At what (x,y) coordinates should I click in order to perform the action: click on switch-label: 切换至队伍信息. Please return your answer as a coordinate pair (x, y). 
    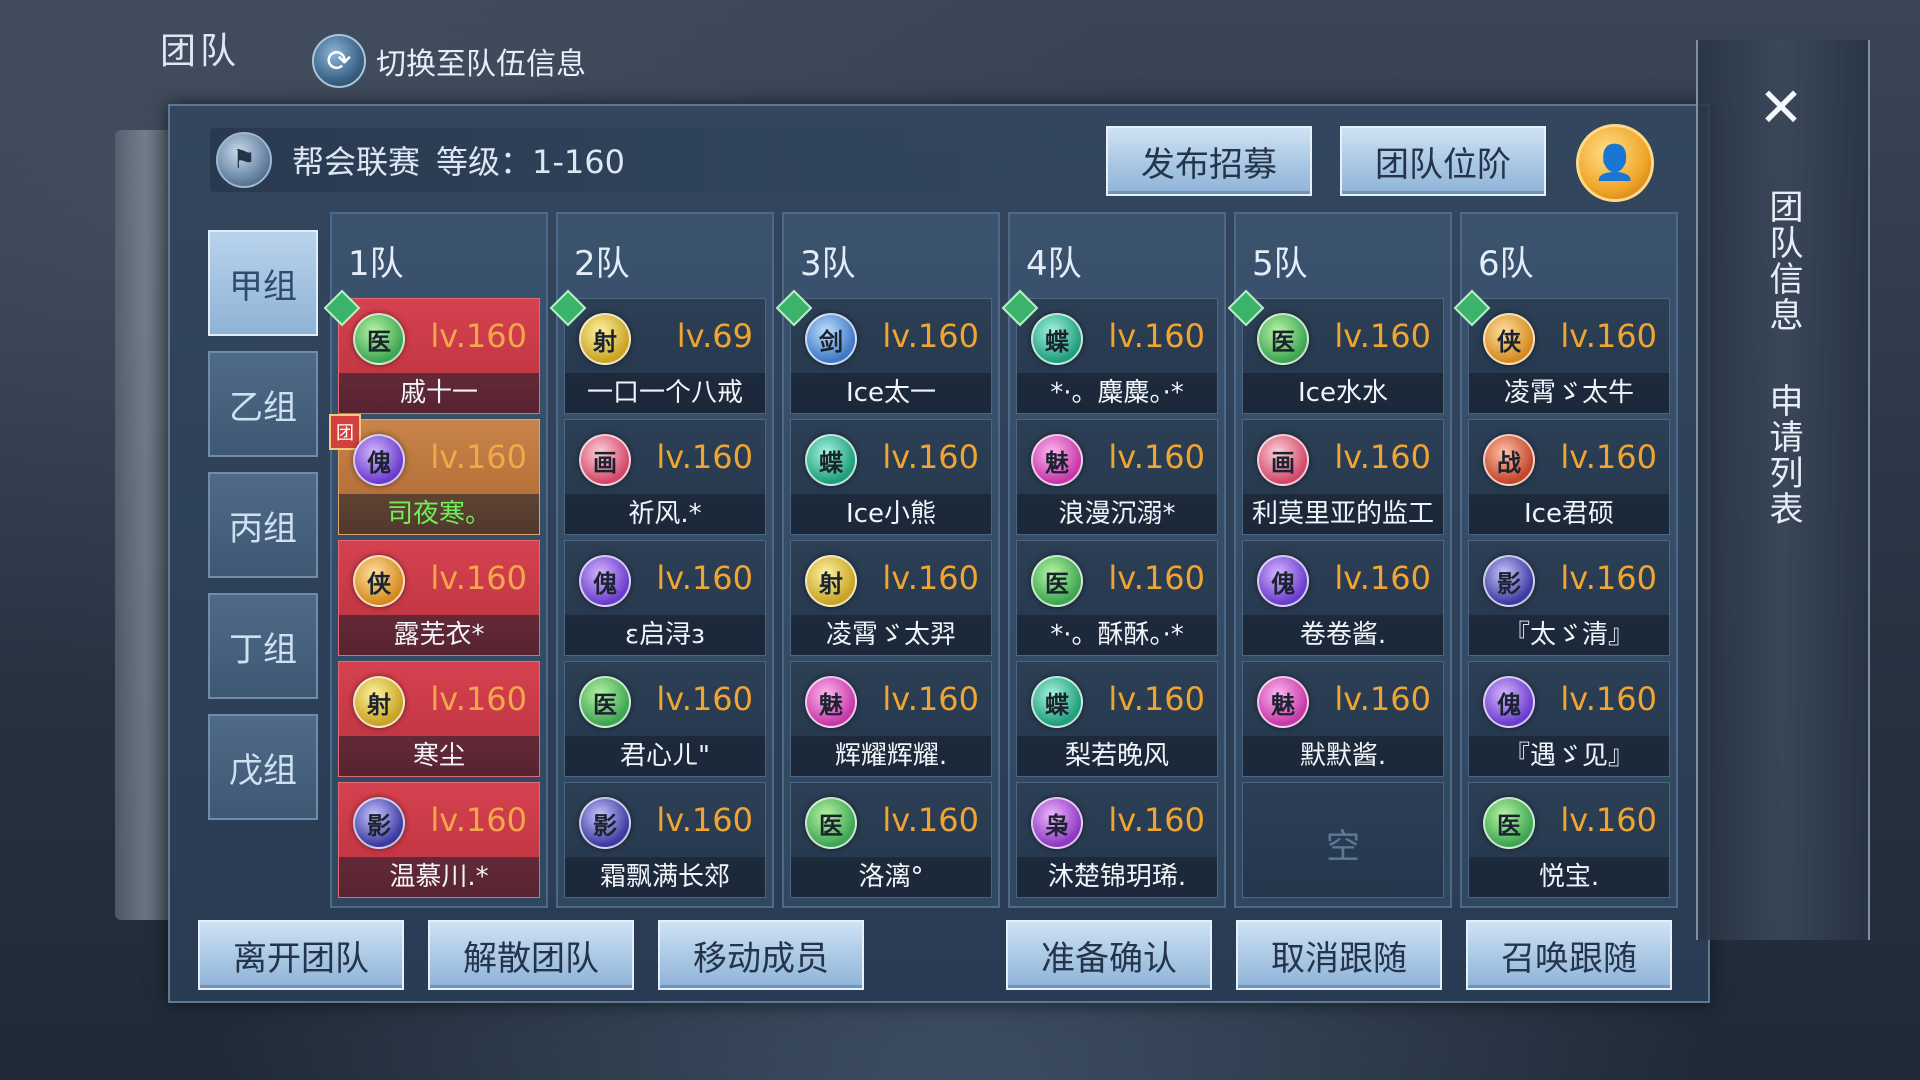
    Looking at the image, I should click on (481, 64).